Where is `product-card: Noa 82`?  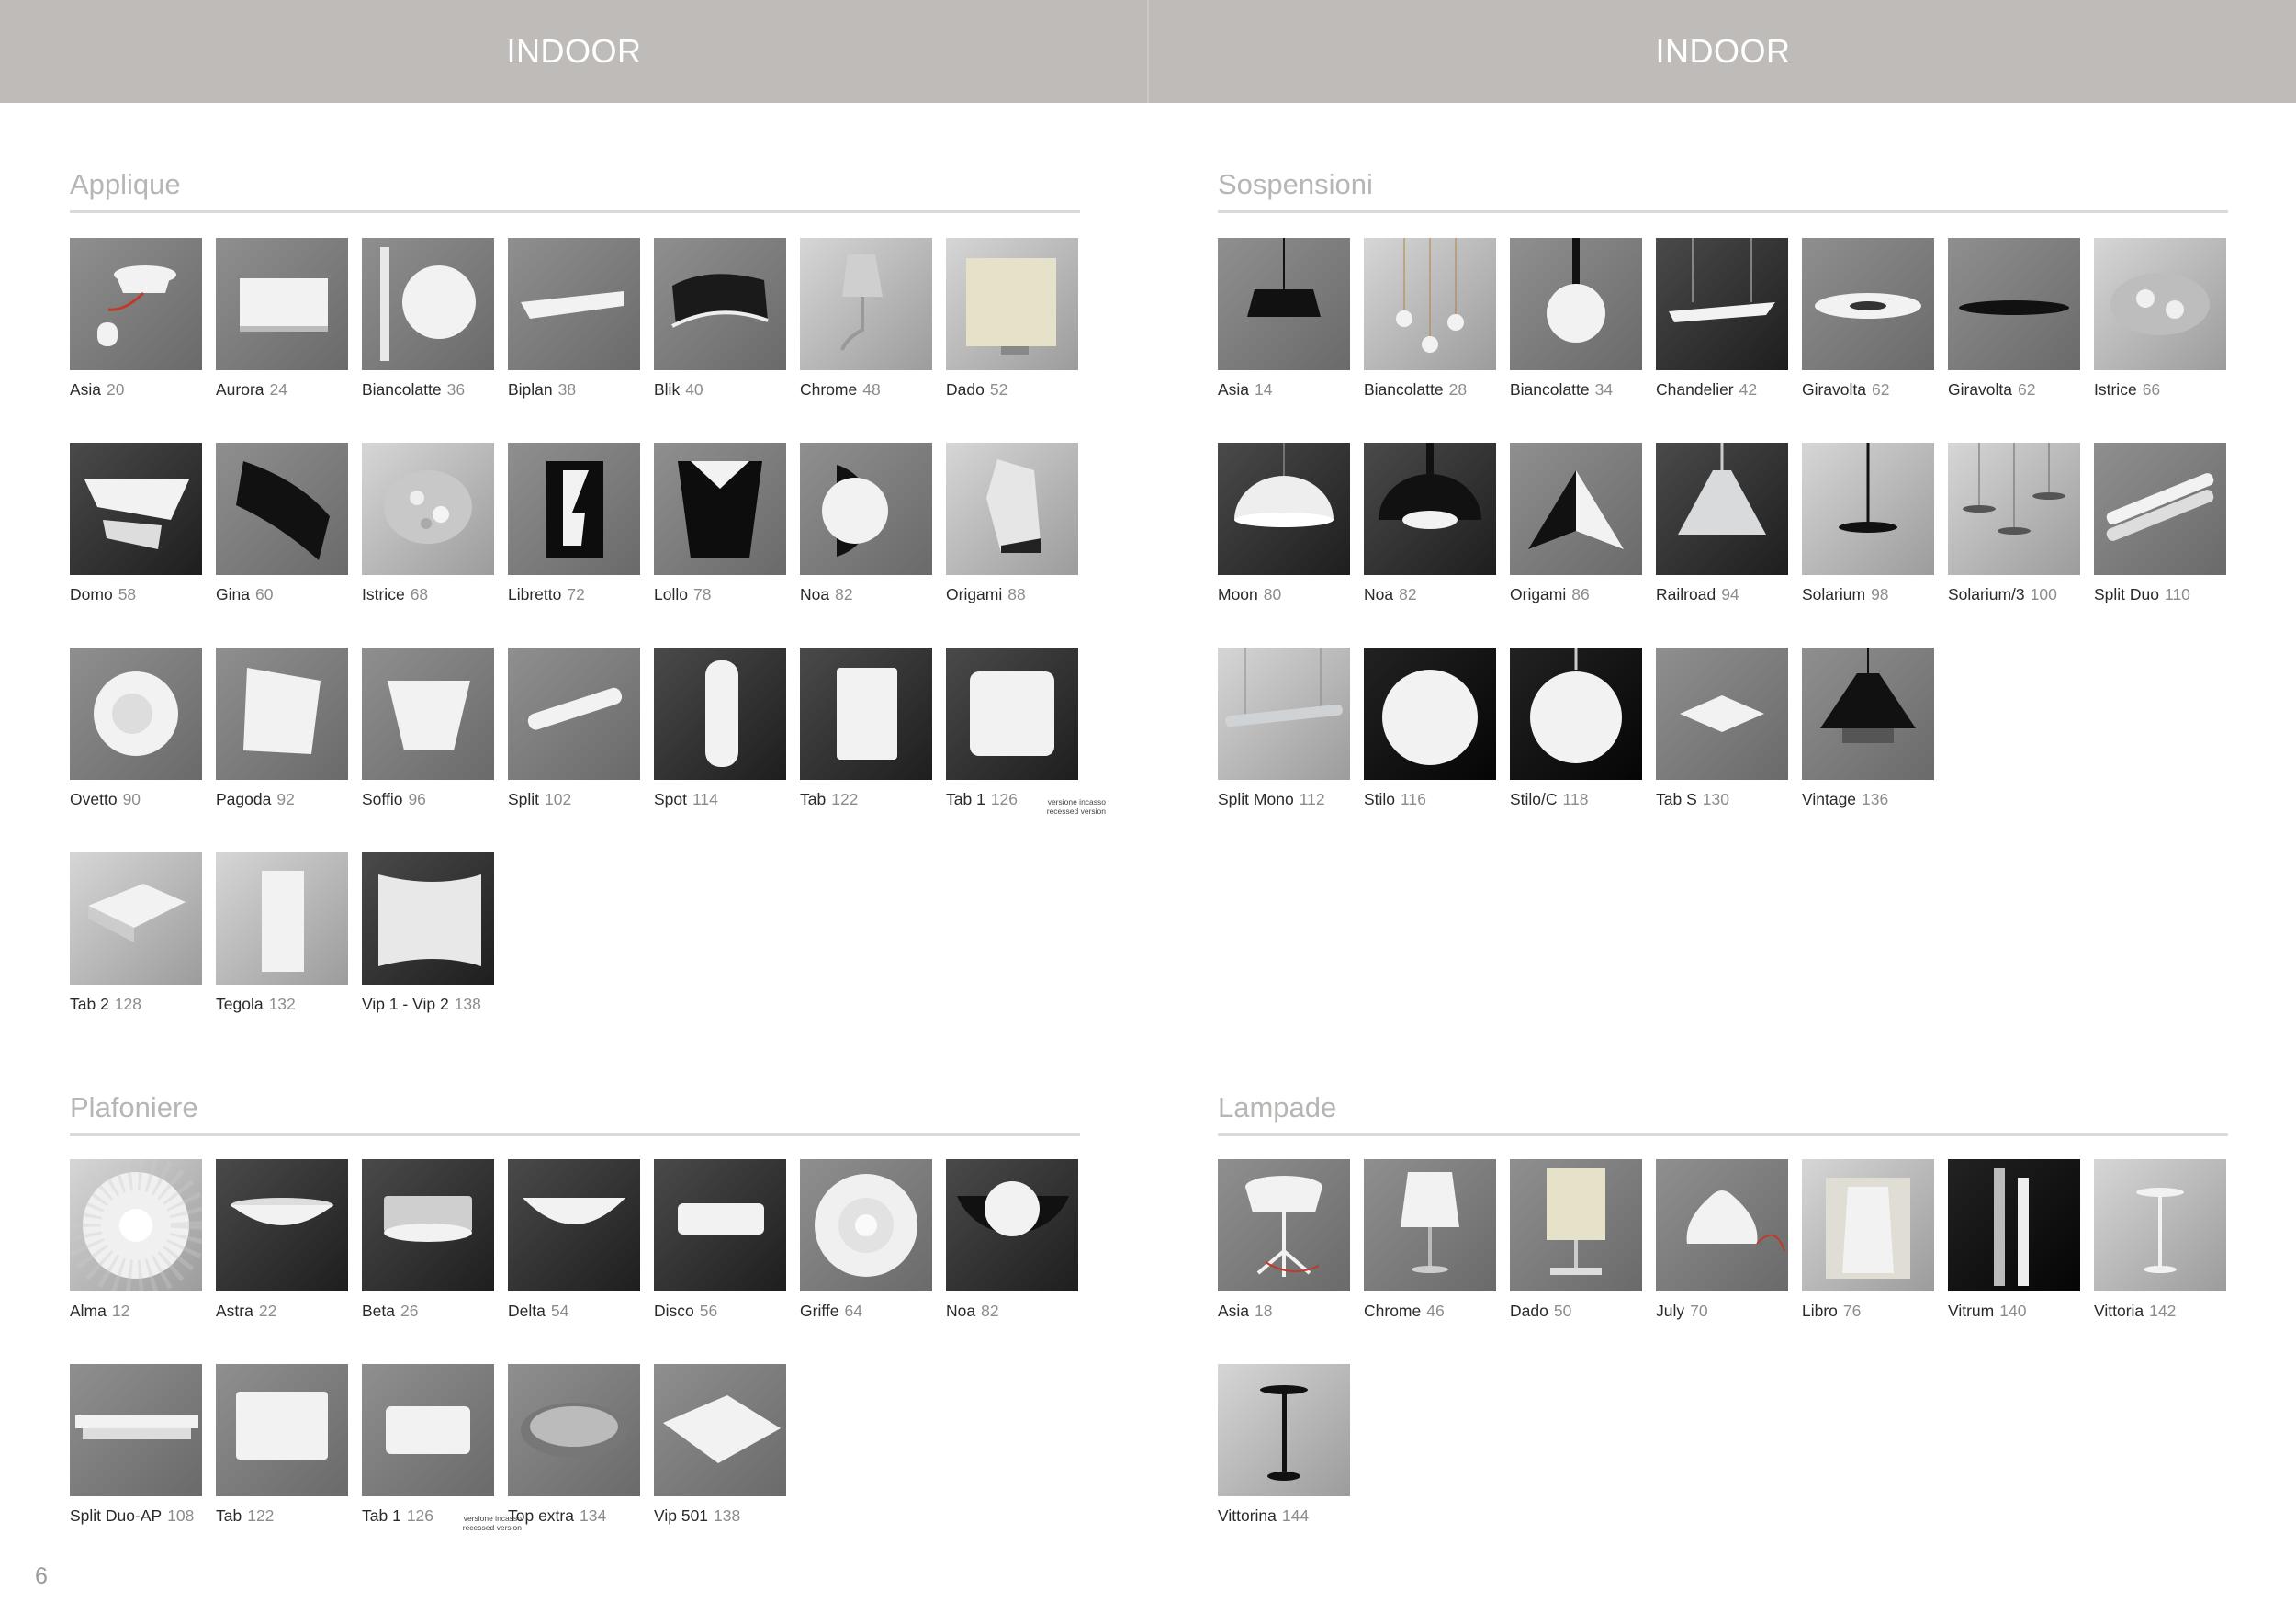
product-card: Noa 82 is located at coordinates (867, 534).